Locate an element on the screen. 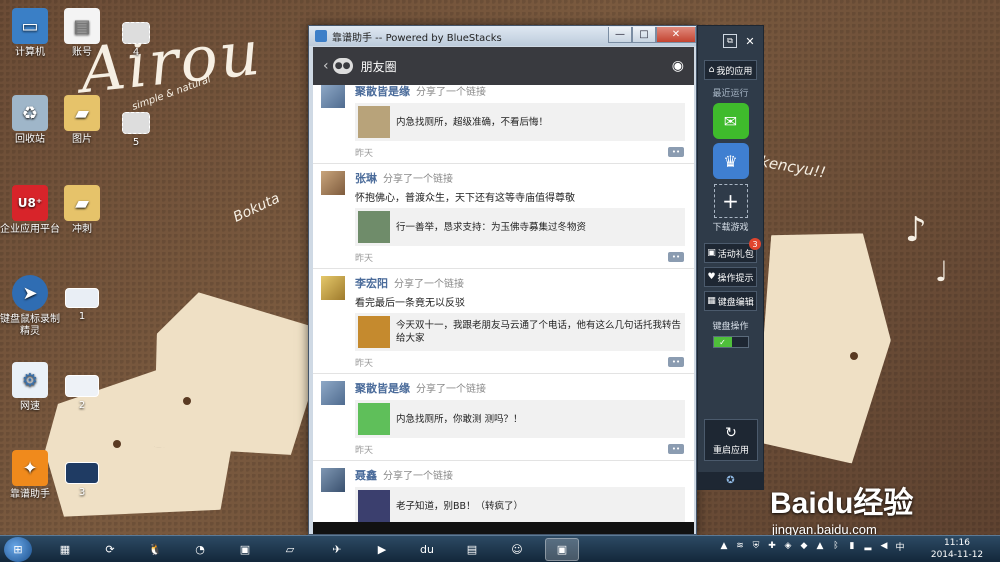 This screenshot has width=1000, height=562. wallpaper-paper-right is located at coordinates (824, 345).